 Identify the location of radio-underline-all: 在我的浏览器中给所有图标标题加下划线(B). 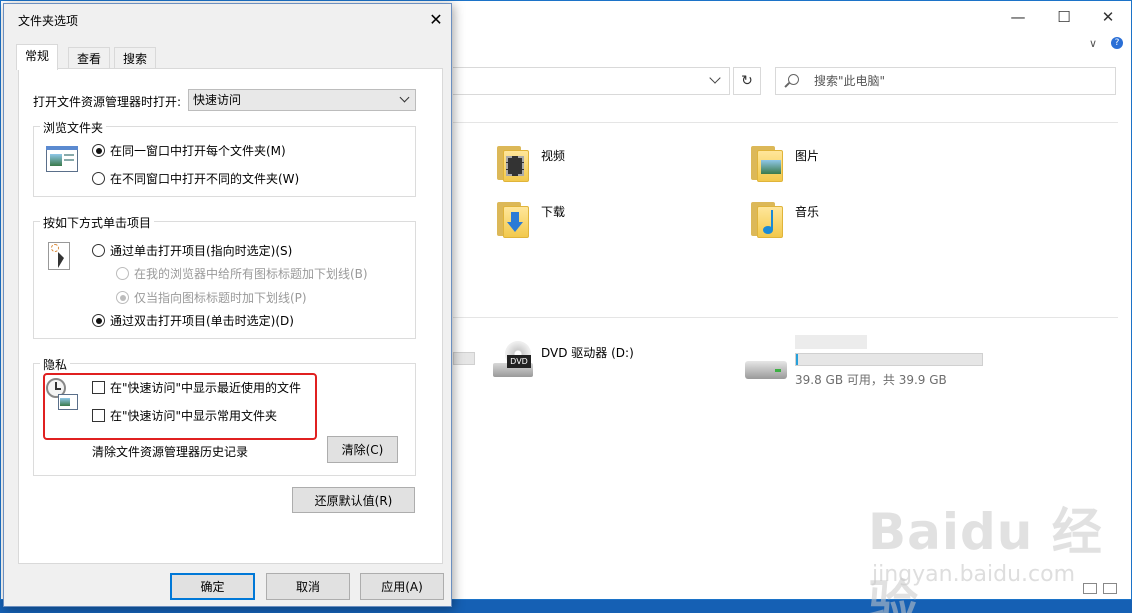
(242, 273).